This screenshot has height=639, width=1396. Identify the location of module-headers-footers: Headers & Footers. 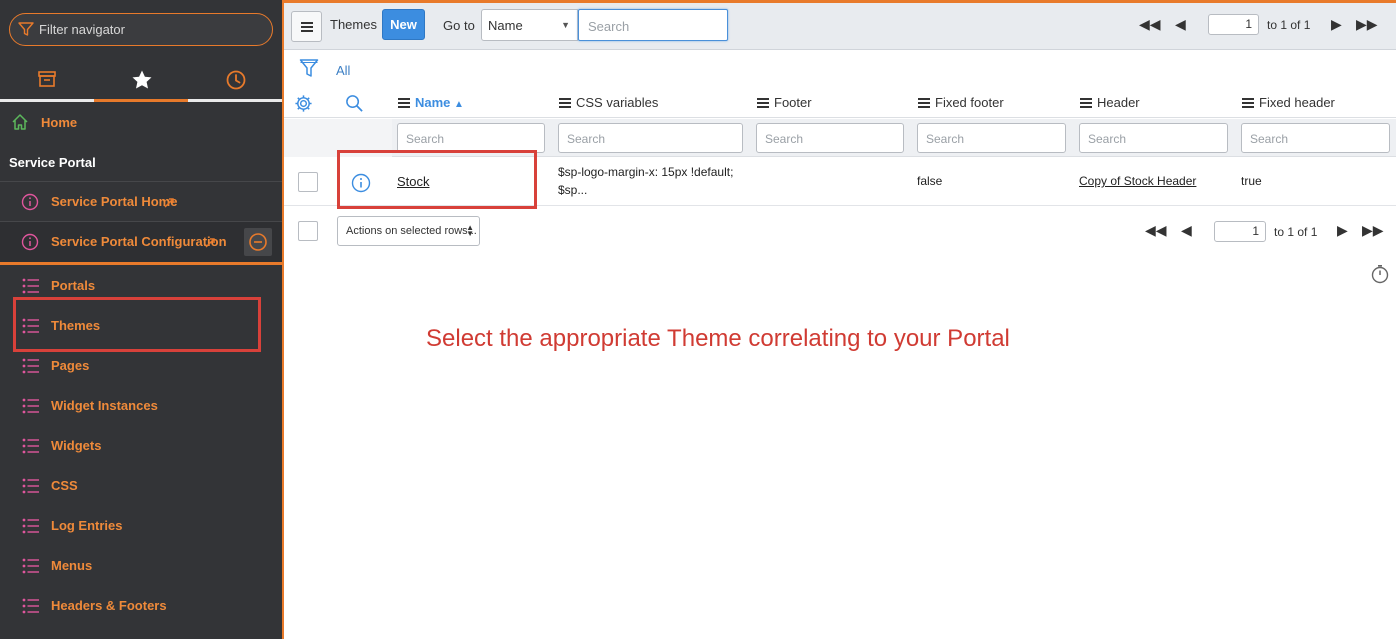
(141, 606).